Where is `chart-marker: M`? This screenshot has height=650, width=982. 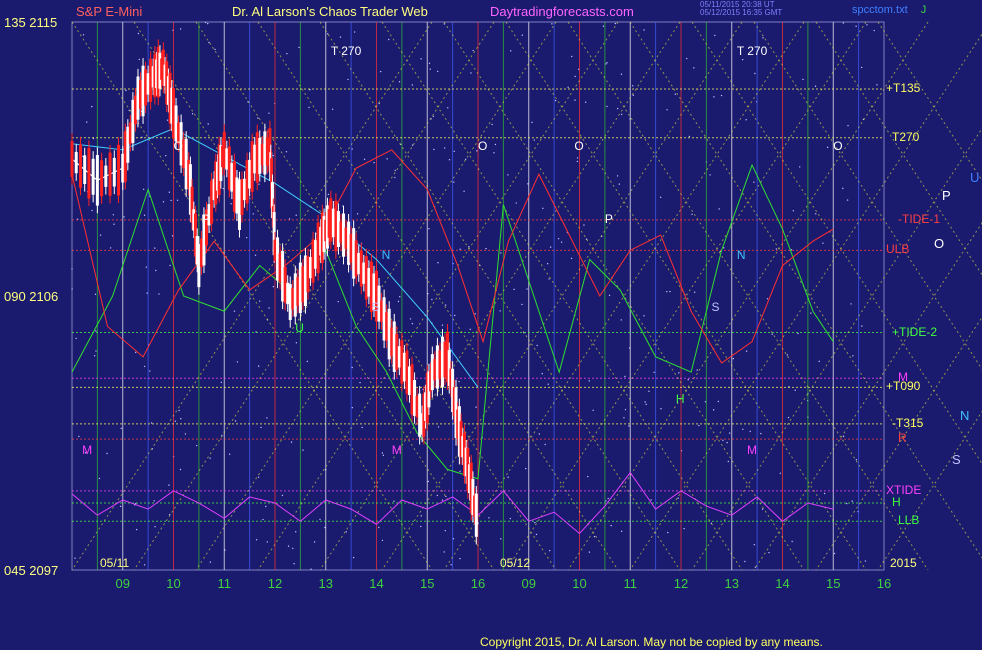
chart-marker: M is located at coordinates (396, 450).